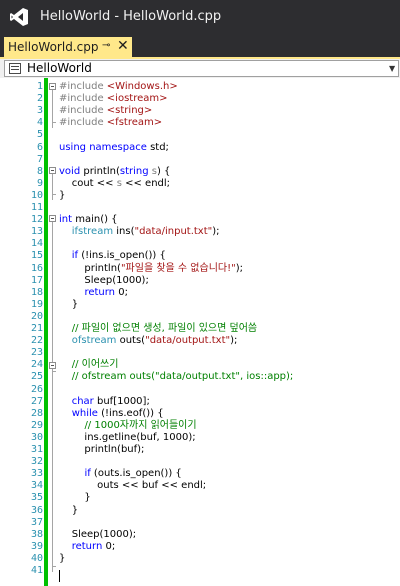 Image resolution: width=400 pixels, height=586 pixels. Describe the element at coordinates (36, 280) in the screenshot. I see `line-number: 17` at that location.